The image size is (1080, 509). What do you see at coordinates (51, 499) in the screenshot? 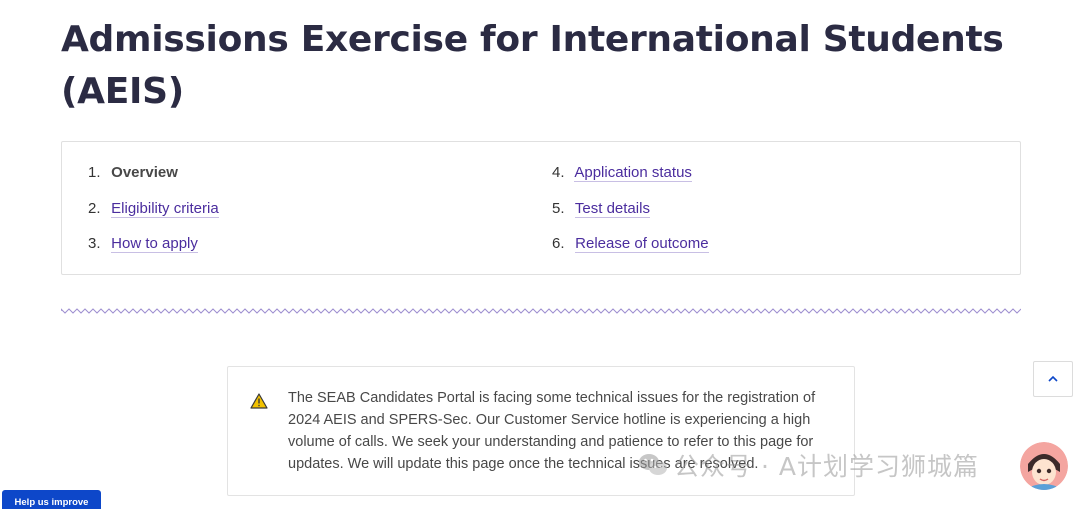
I see `help-us-improve-button: Help us improve` at bounding box center [51, 499].